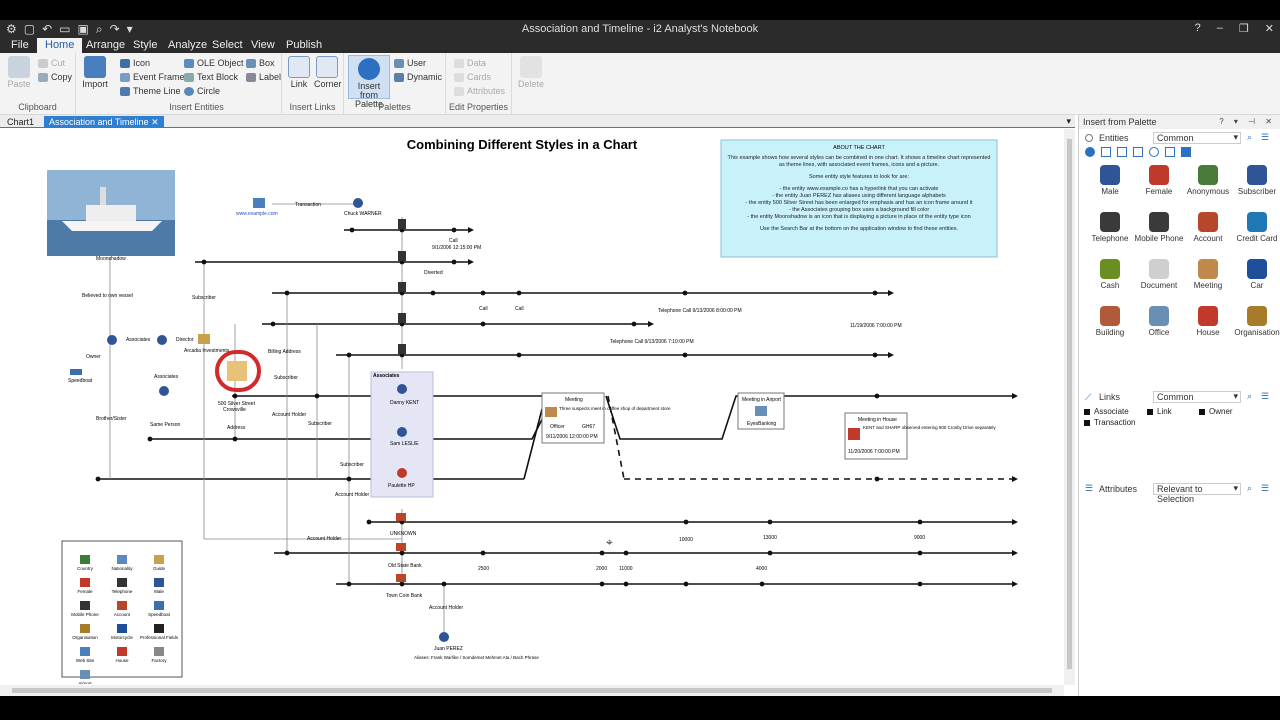 This screenshot has height=720, width=1280. What do you see at coordinates (859, 148) in the screenshot?
I see `about-heading: ABOUT THE CHART` at bounding box center [859, 148].